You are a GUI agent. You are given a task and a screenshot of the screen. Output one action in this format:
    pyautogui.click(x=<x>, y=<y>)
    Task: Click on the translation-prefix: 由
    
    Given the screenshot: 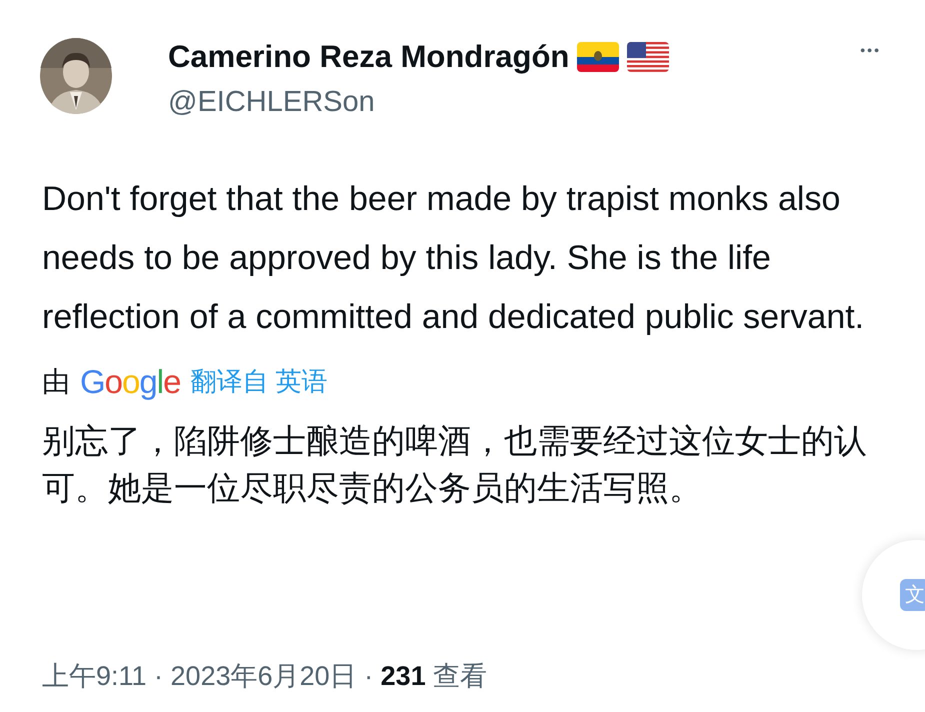 What is the action you would take?
    pyautogui.click(x=56, y=381)
    